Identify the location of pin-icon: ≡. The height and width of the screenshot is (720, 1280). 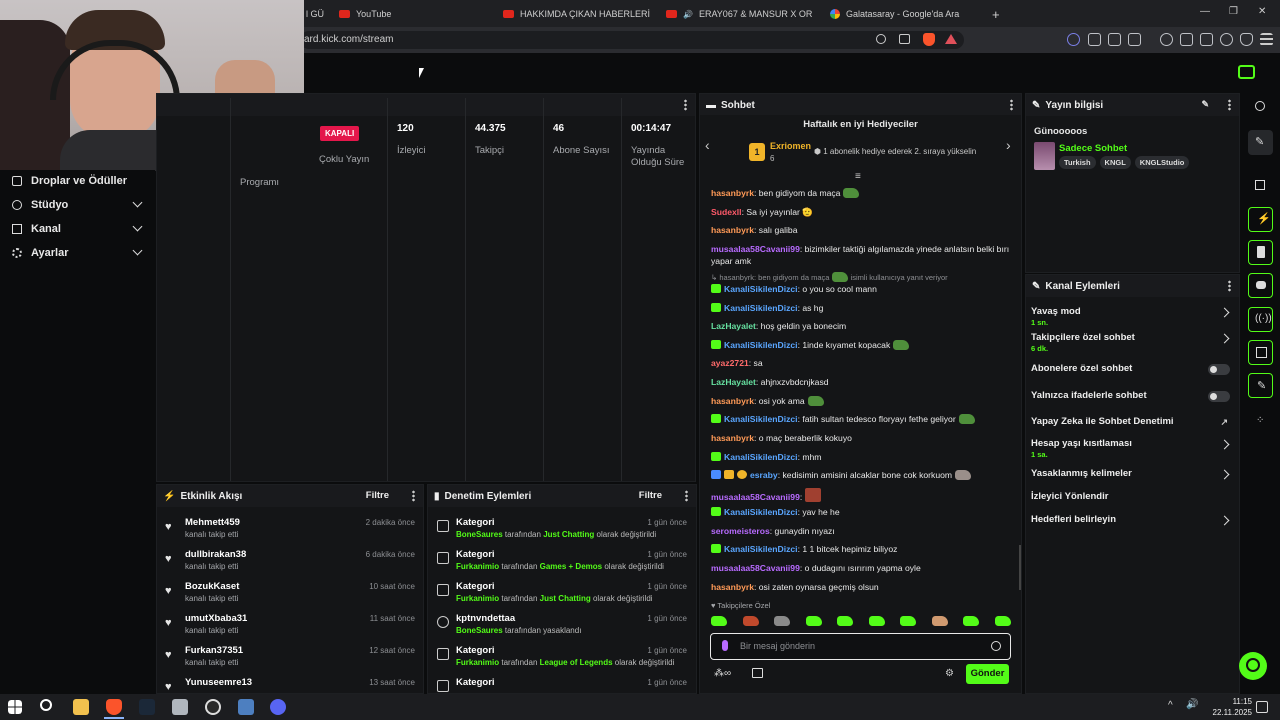
(858, 176).